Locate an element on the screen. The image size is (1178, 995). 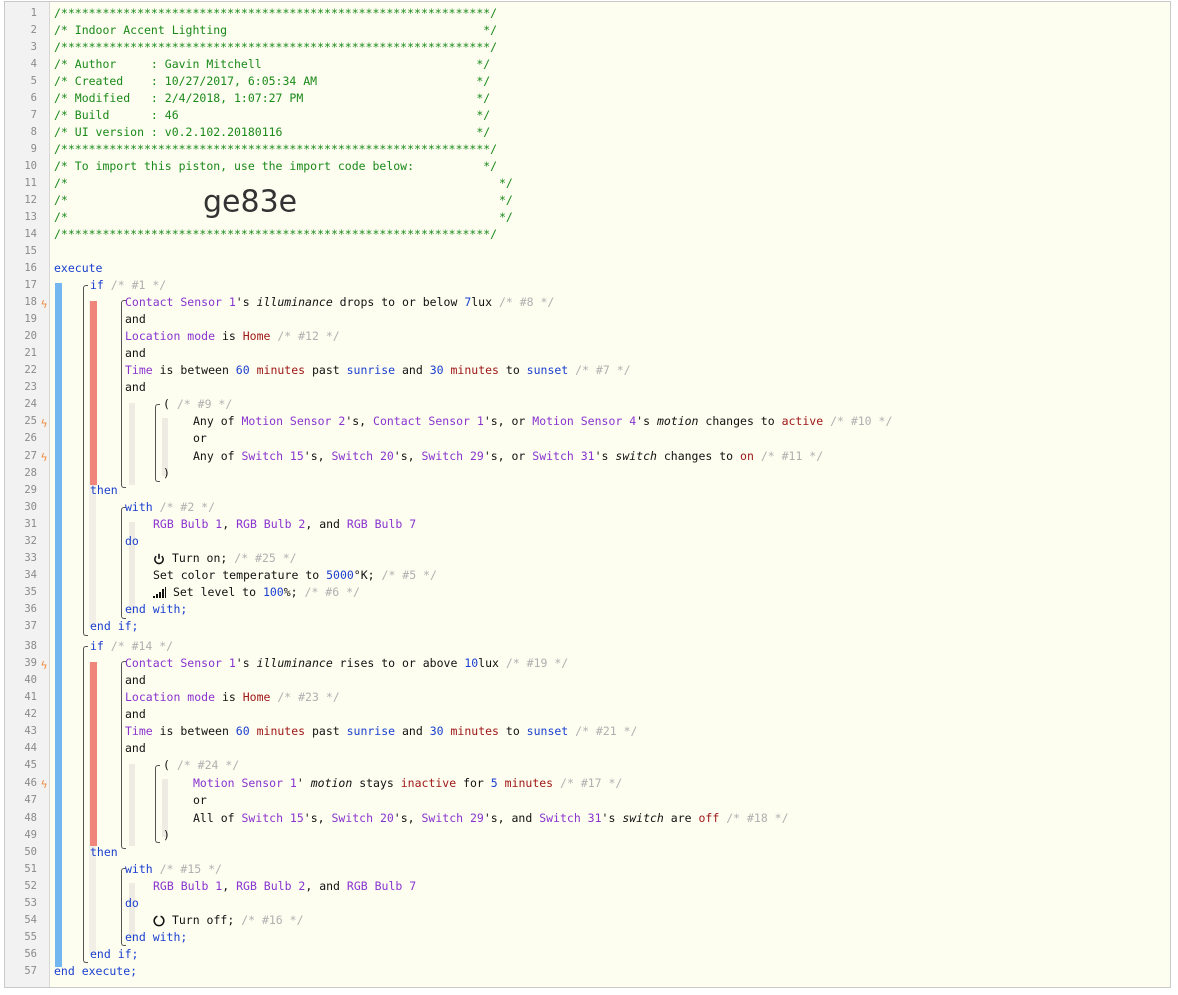
line-number: 42 is located at coordinates (30, 714).